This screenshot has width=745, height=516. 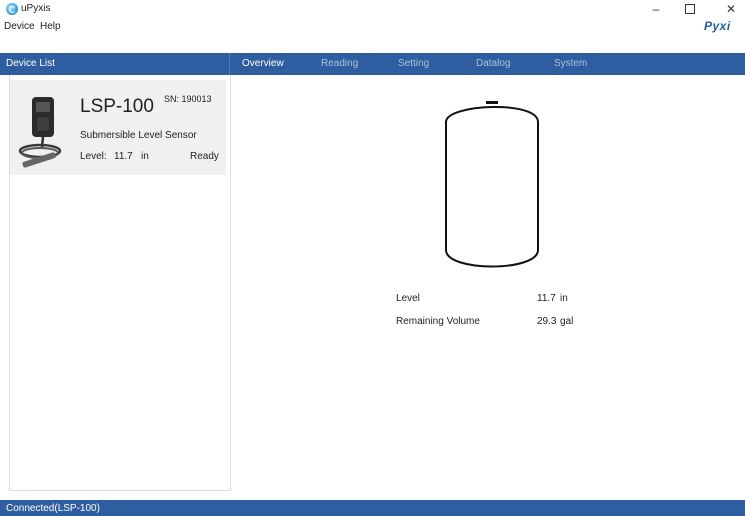 I want to click on device-level-unit: in, so click(x=145, y=156).